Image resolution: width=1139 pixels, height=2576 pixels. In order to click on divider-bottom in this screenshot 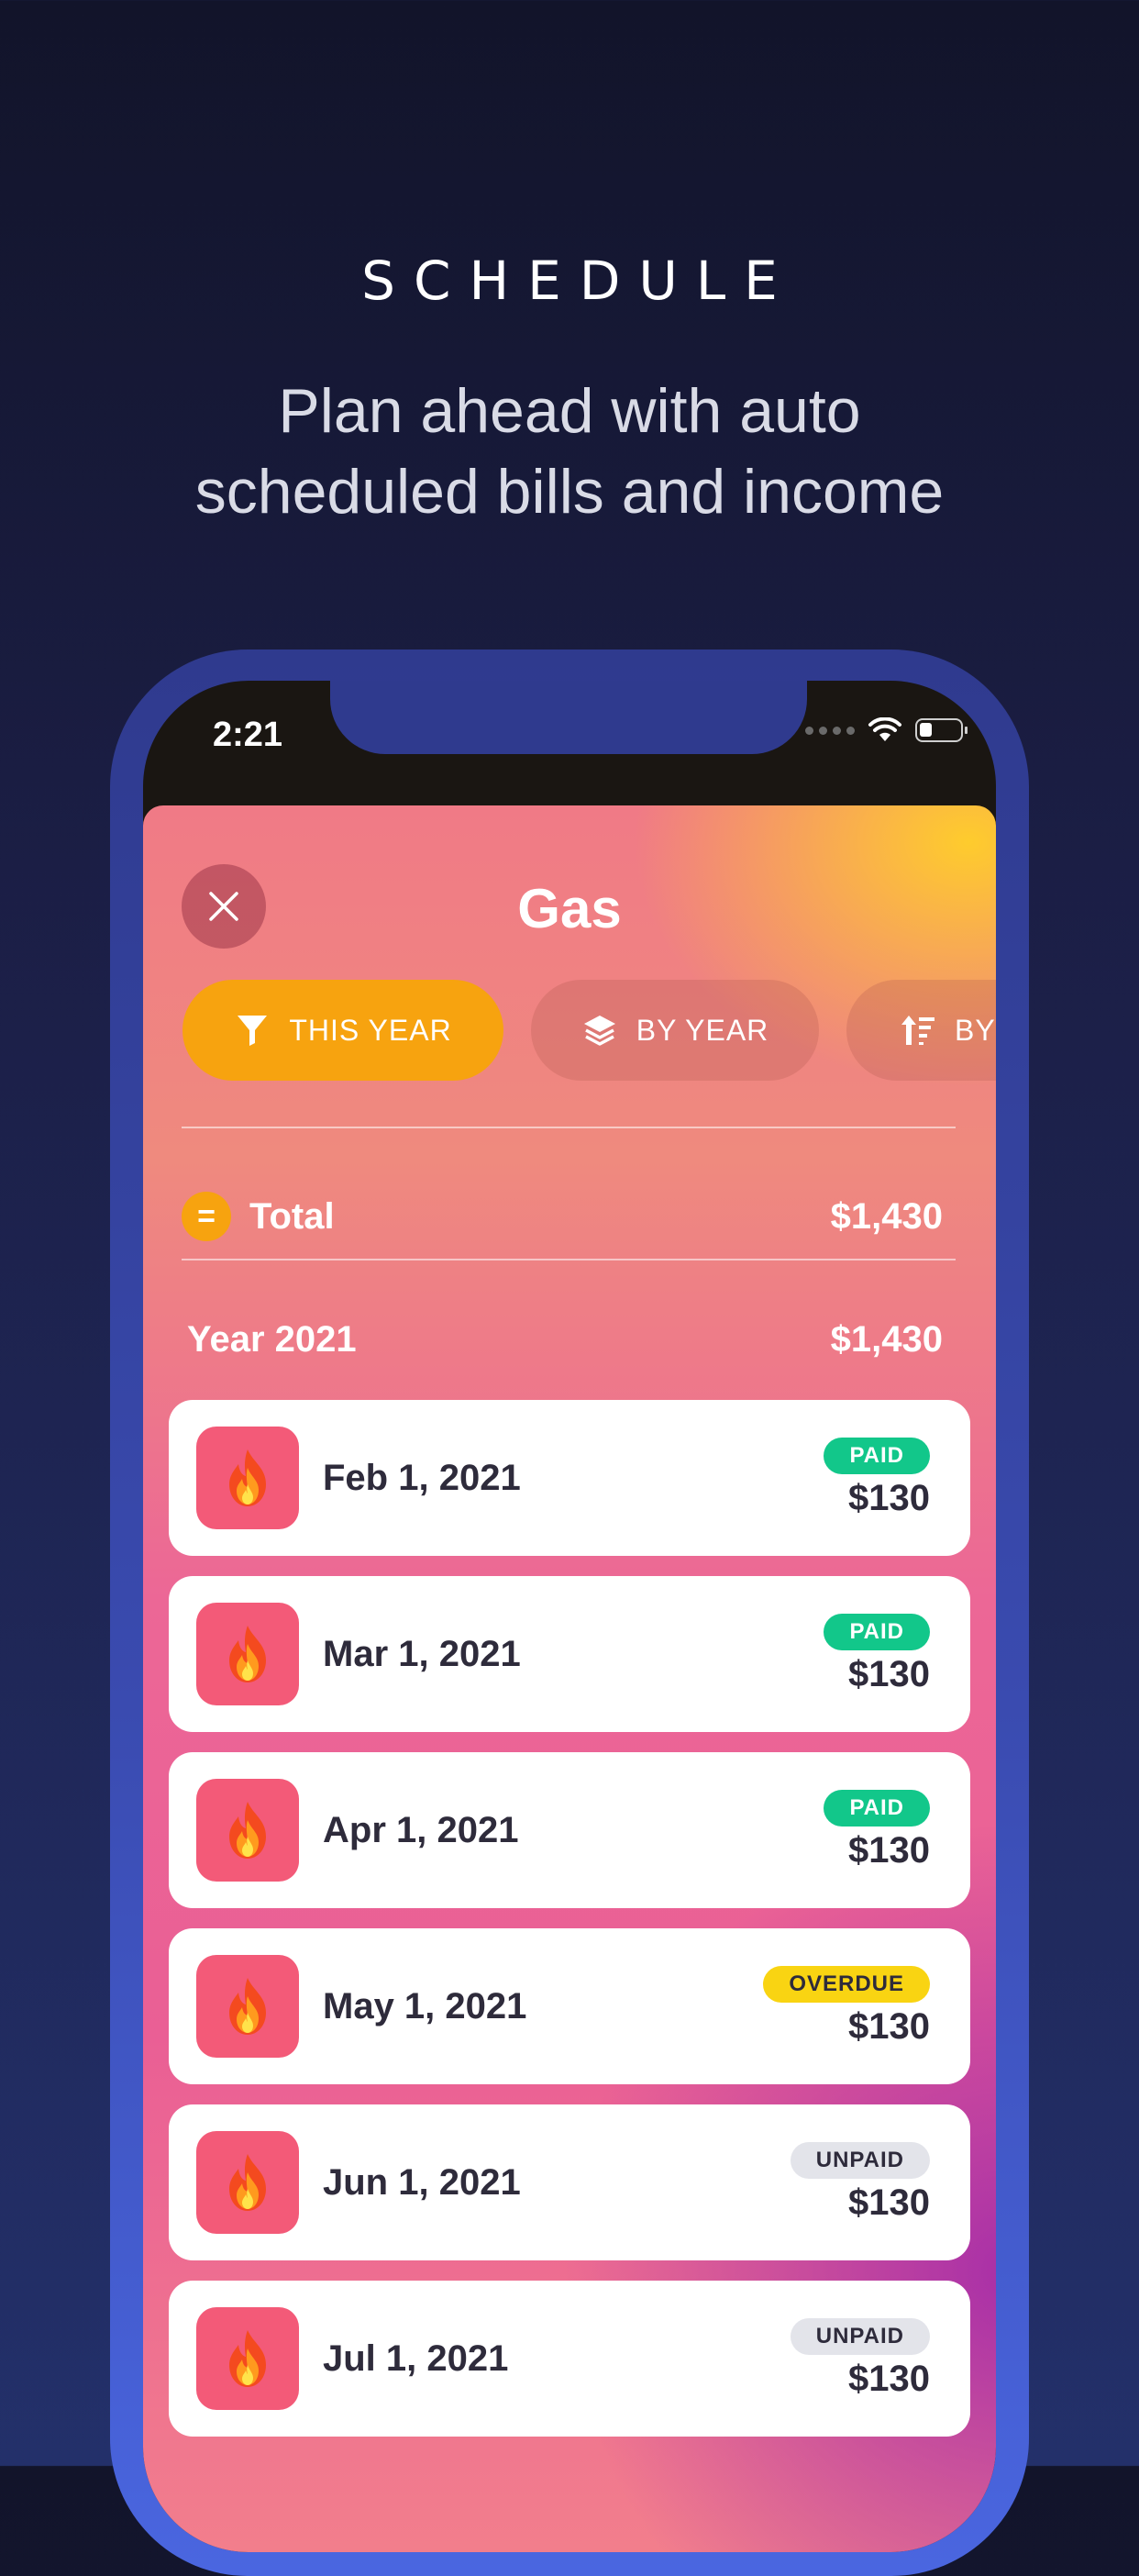, I will do `click(569, 1259)`.